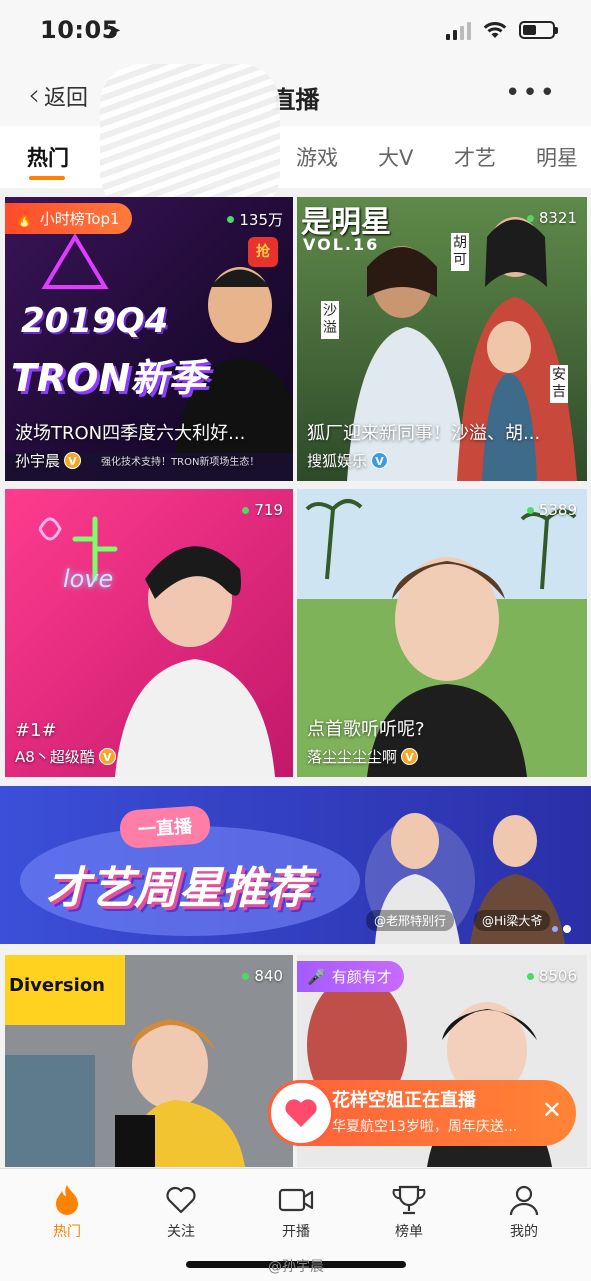  I want to click on viewer-count-value: 840, so click(268, 976).